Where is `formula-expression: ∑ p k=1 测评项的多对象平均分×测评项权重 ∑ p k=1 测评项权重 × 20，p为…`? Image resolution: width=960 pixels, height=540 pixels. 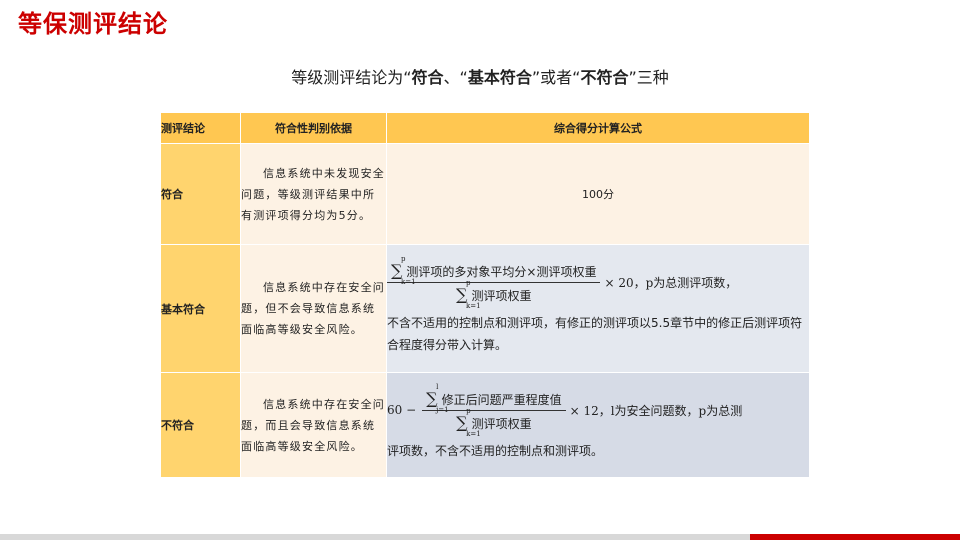 formula-expression: ∑ p k=1 测评项的多对象平均分×测评项权重 ∑ p k=1 测评项权重 × 20，p为… is located at coordinates (598, 282).